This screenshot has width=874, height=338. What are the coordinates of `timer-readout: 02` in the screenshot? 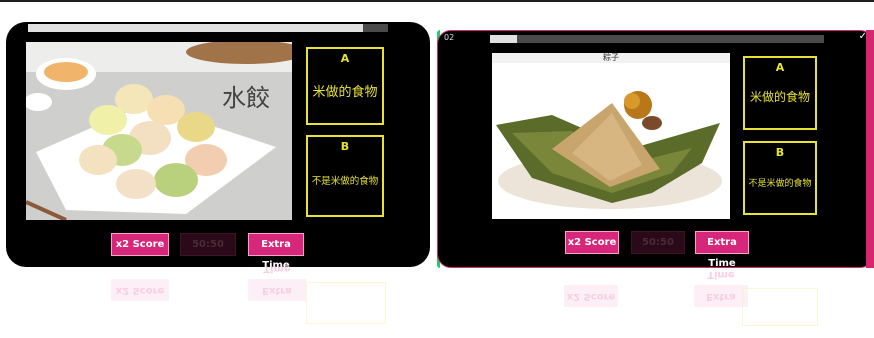 It's located at (449, 37).